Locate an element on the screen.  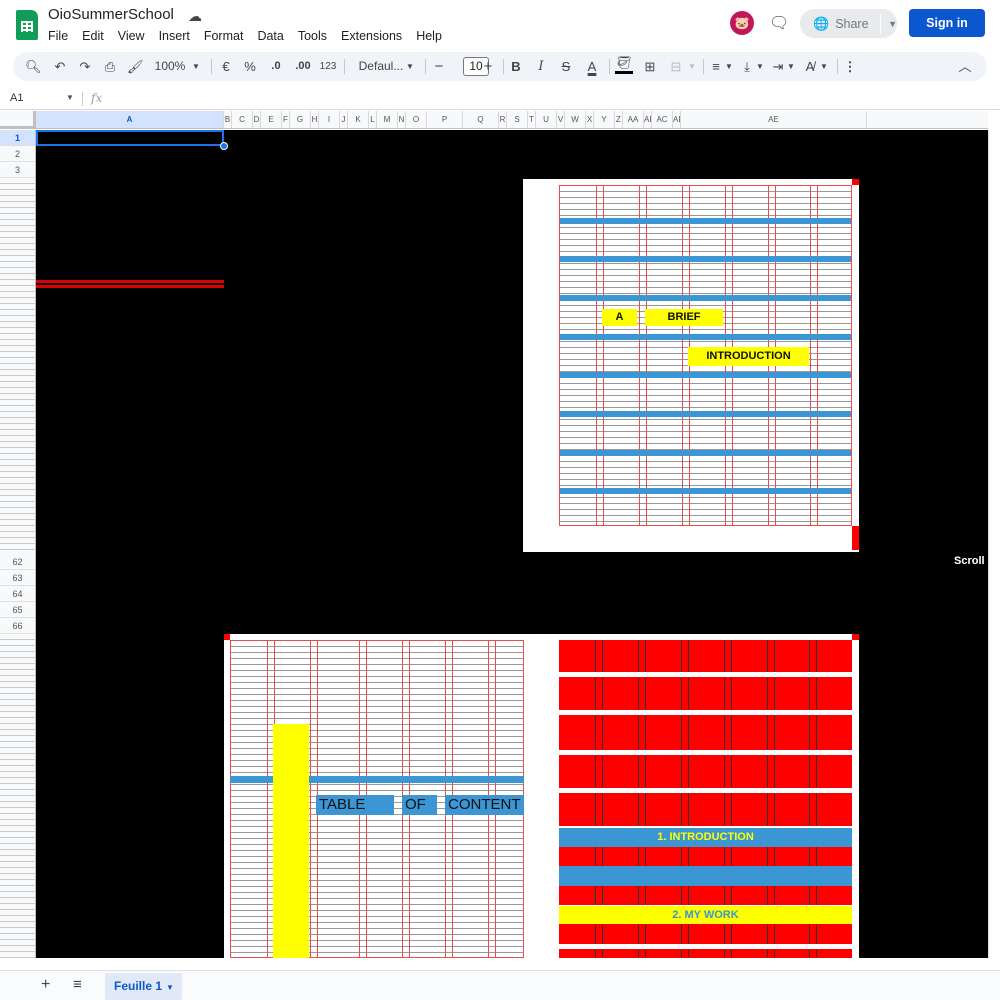
column-header-w: W is located at coordinates (575, 119).